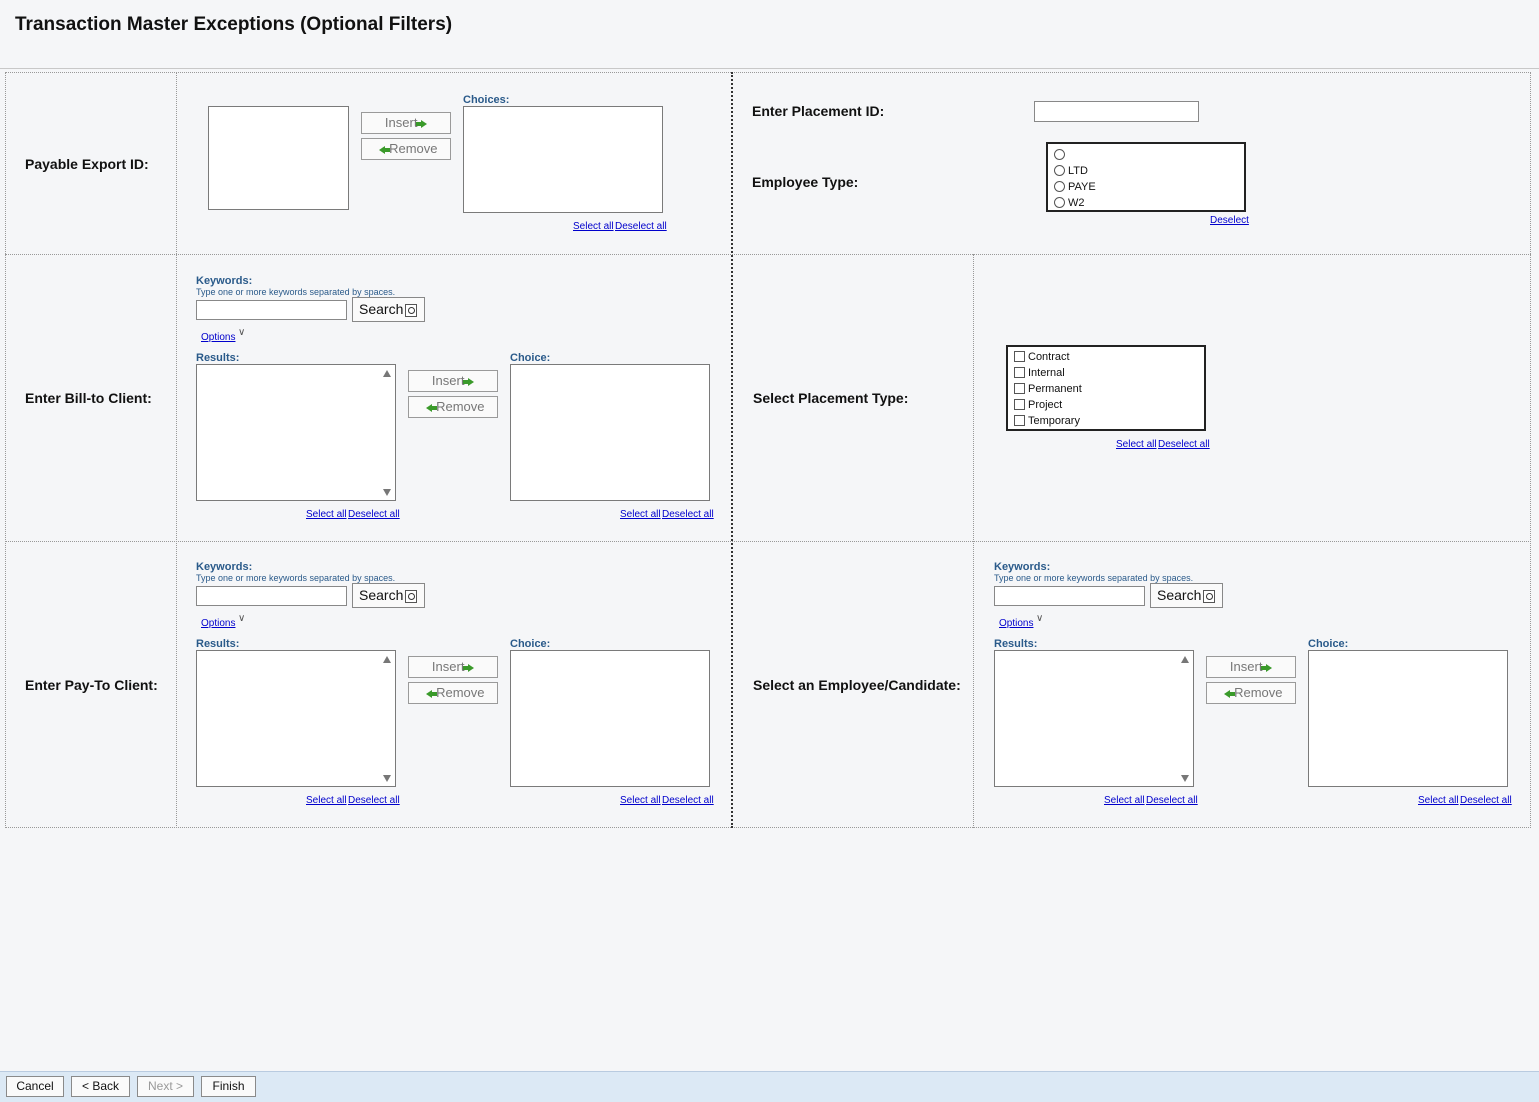 This screenshot has height=1102, width=1539. I want to click on bill-to-choice-label: Choice:, so click(530, 358).